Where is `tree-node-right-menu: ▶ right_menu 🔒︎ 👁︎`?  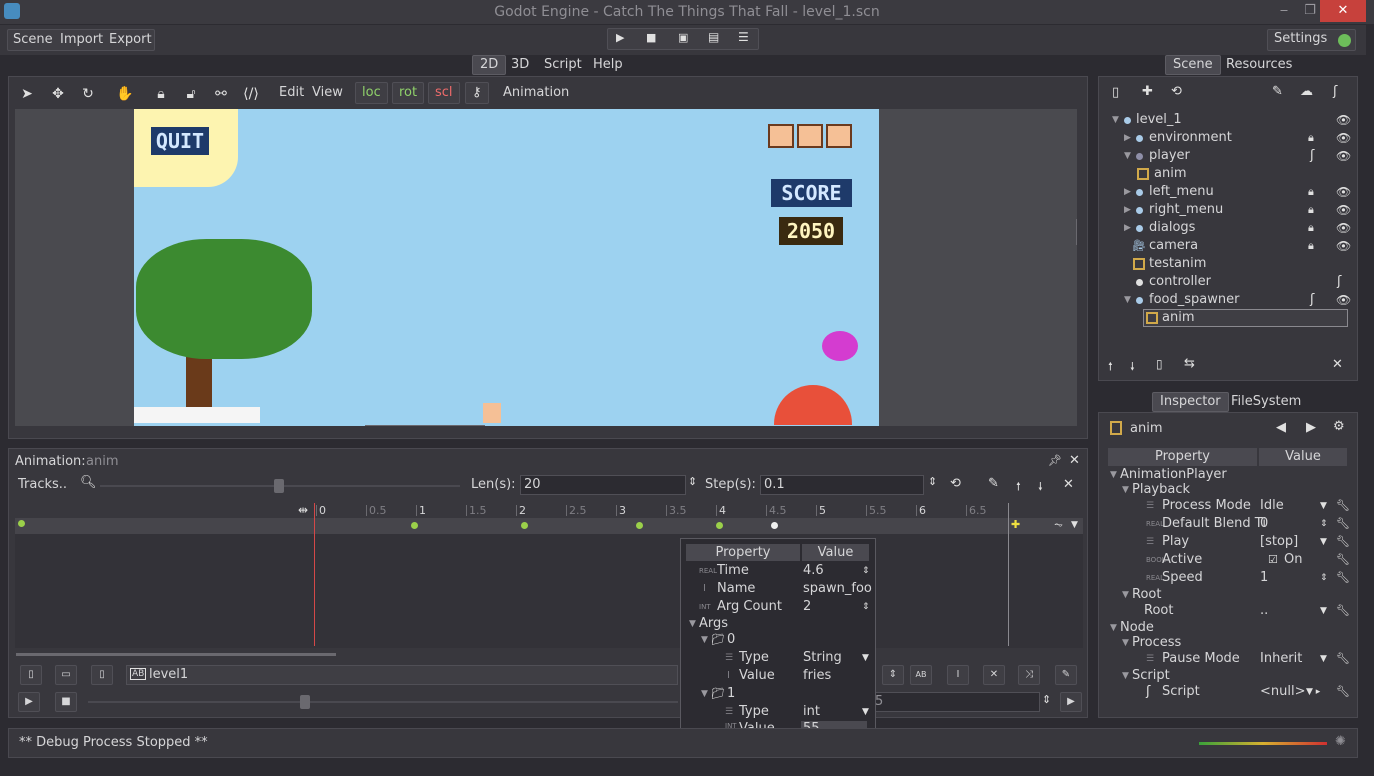
tree-node-right-menu: ▶ right_menu 🔒︎ 👁︎ is located at coordinates (1229, 210).